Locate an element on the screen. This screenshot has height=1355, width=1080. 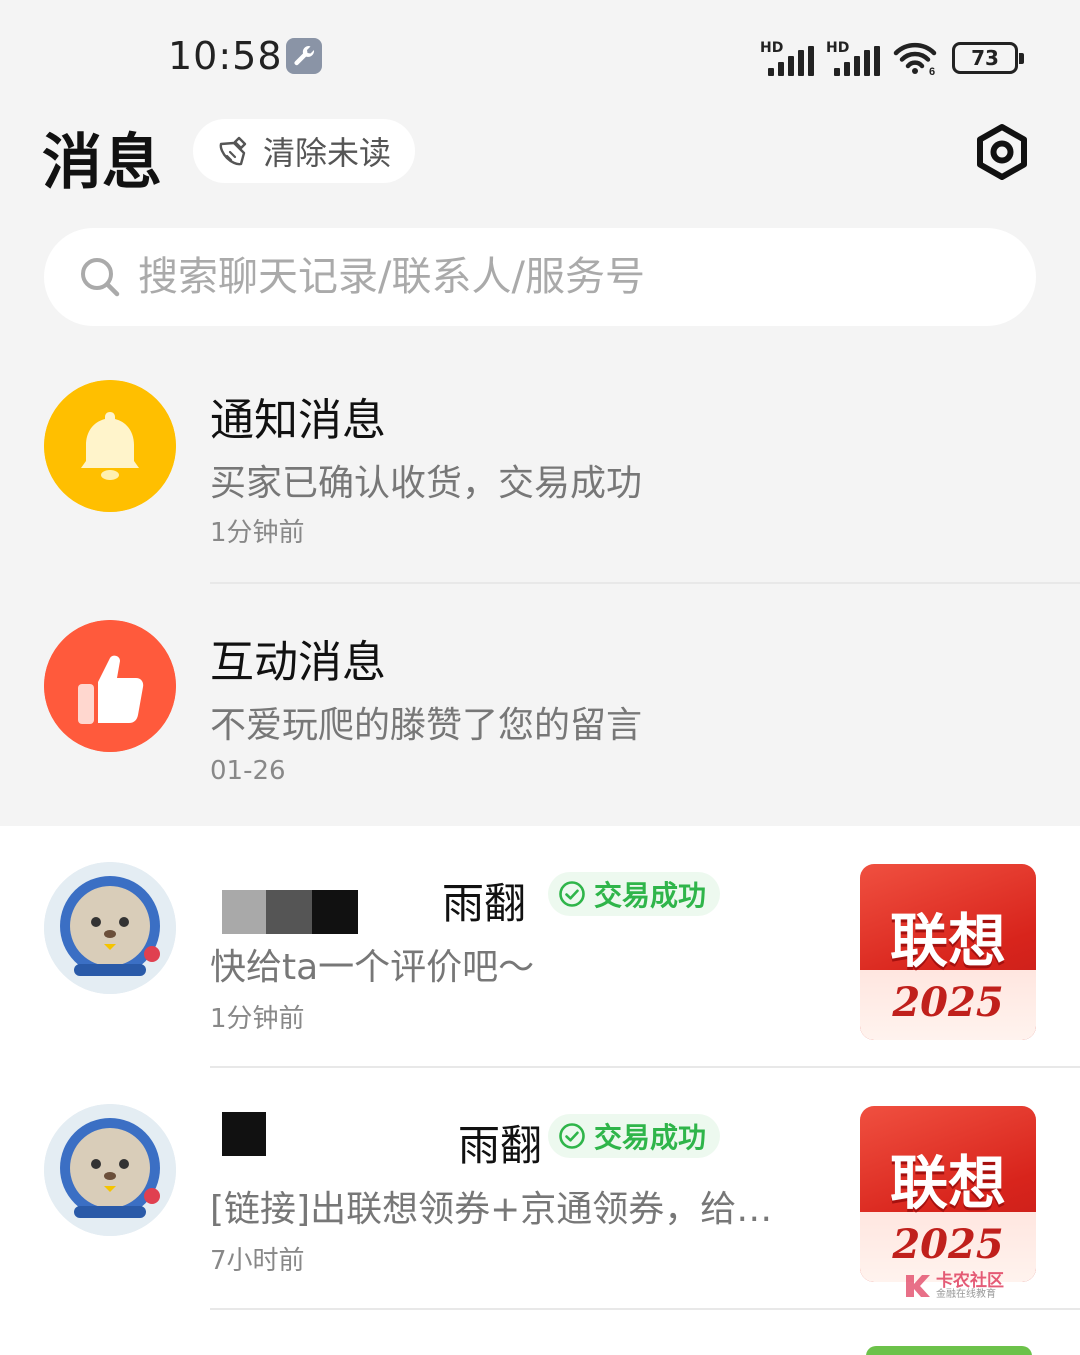
watermark: 卡农社区 金融在线教育 is located at coordinates (967, 1286).